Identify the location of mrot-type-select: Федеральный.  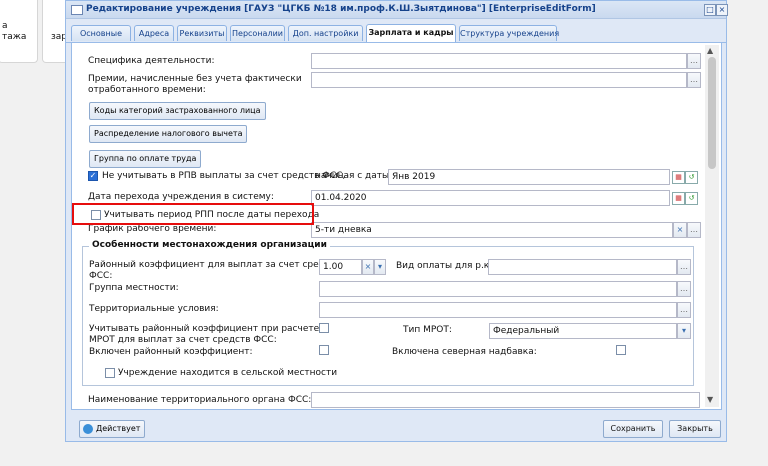
(583, 331).